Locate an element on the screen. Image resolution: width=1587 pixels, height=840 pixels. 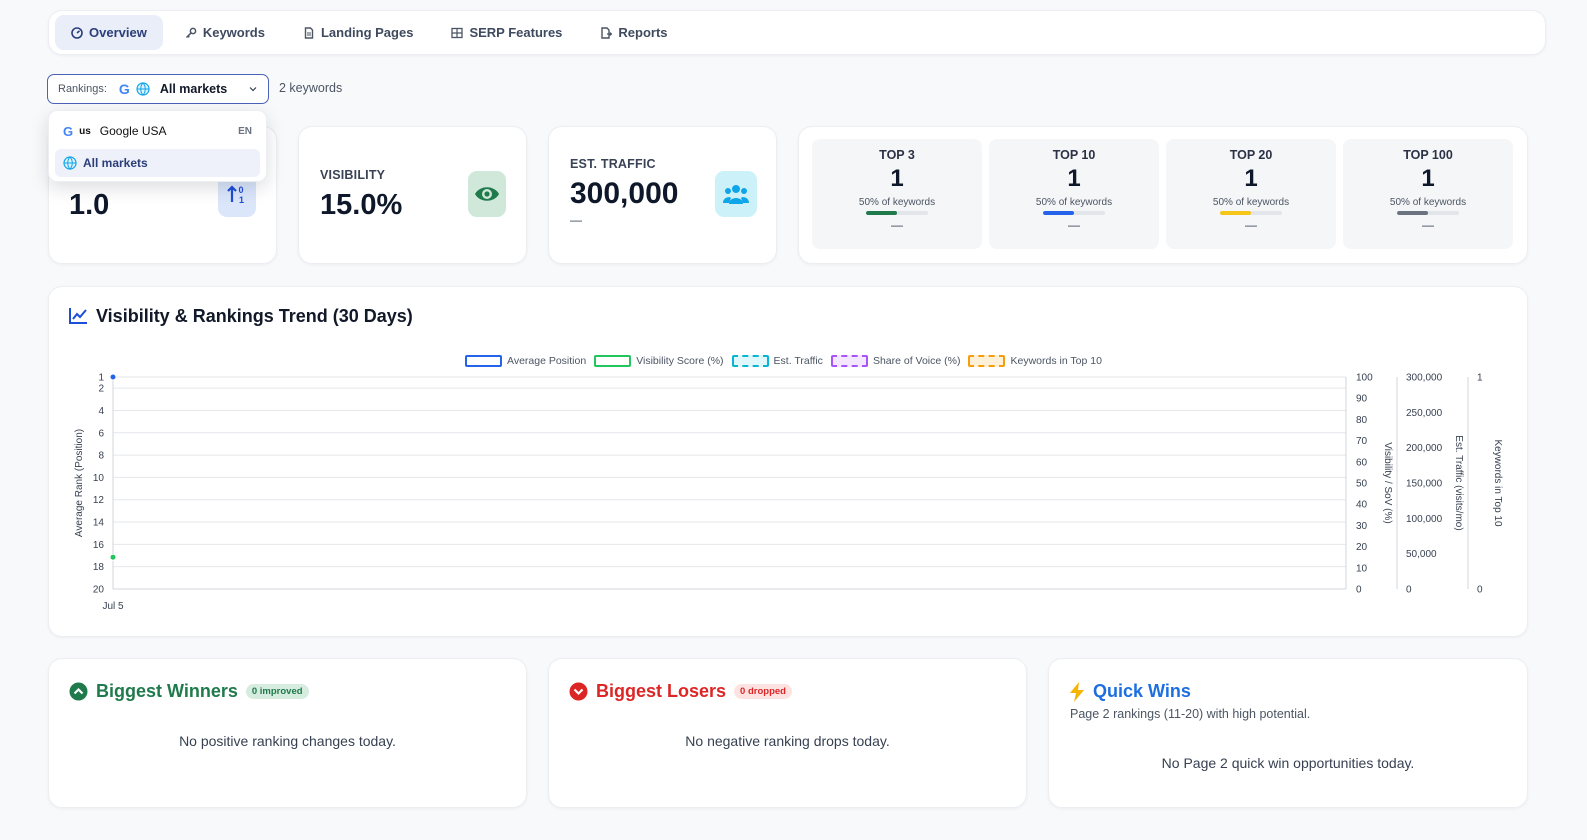
y-tick-label: 2 is located at coordinates (101, 389).